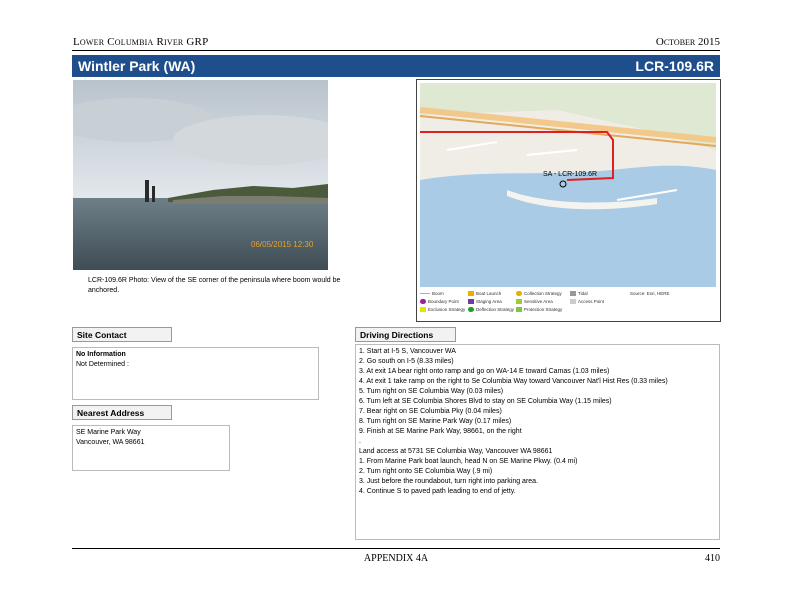  I want to click on direction-step: 1. Start at I-5 S, Vancouver WA, so click(407, 351).